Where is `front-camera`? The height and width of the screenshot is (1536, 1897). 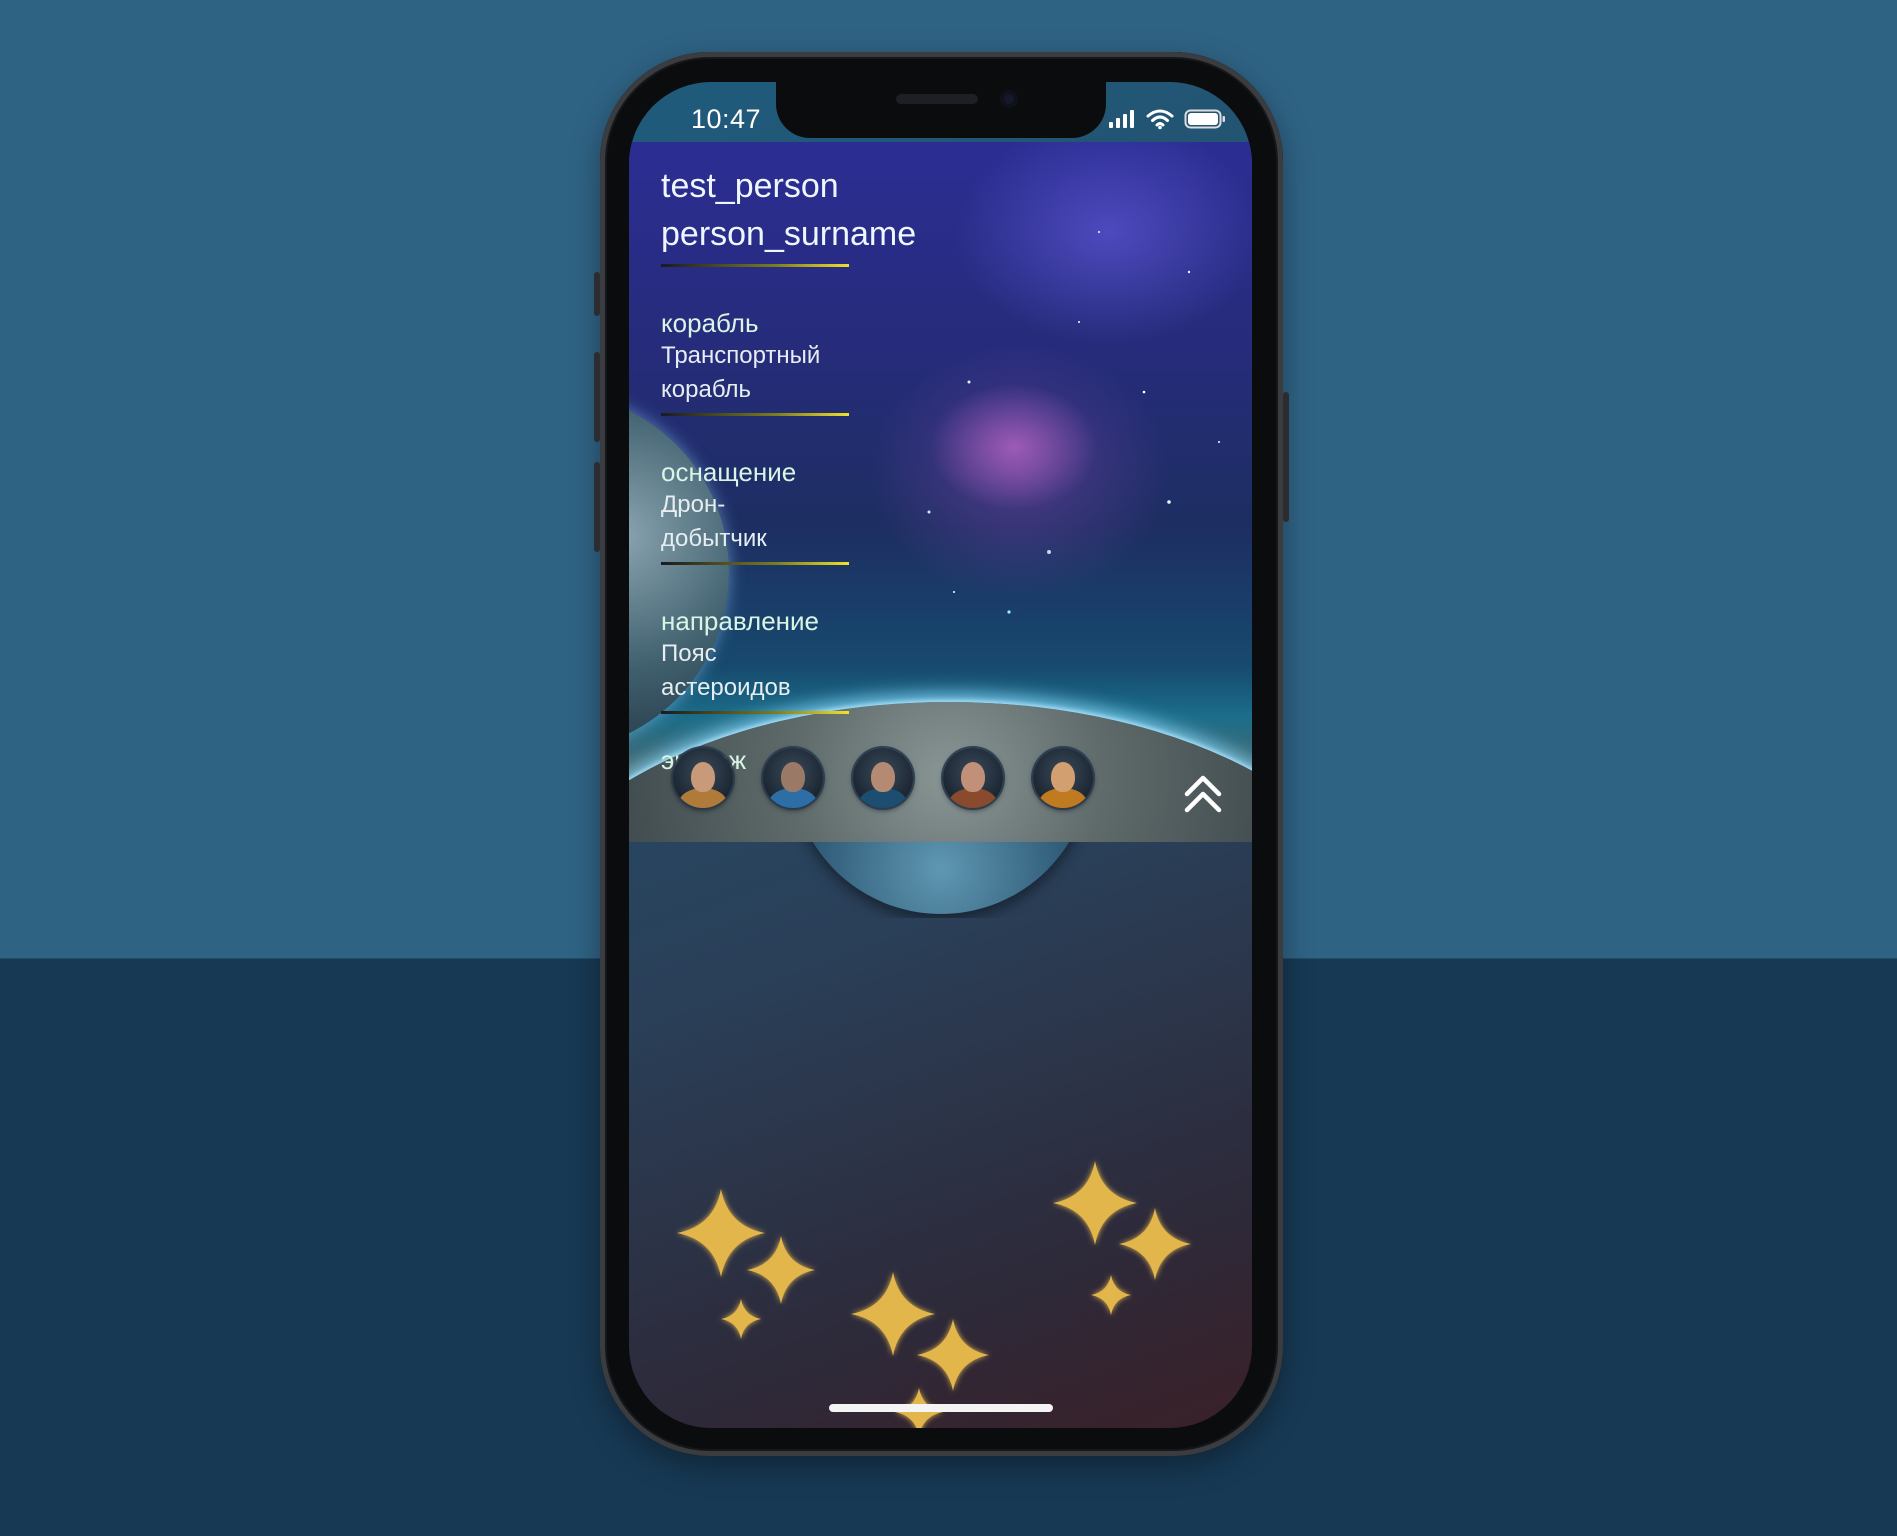 front-camera is located at coordinates (1009, 99).